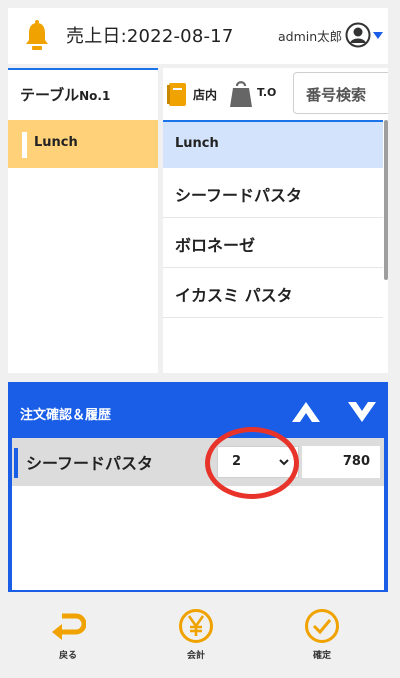 The height and width of the screenshot is (678, 400). Describe the element at coordinates (358, 35) in the screenshot. I see `user-icon` at that location.